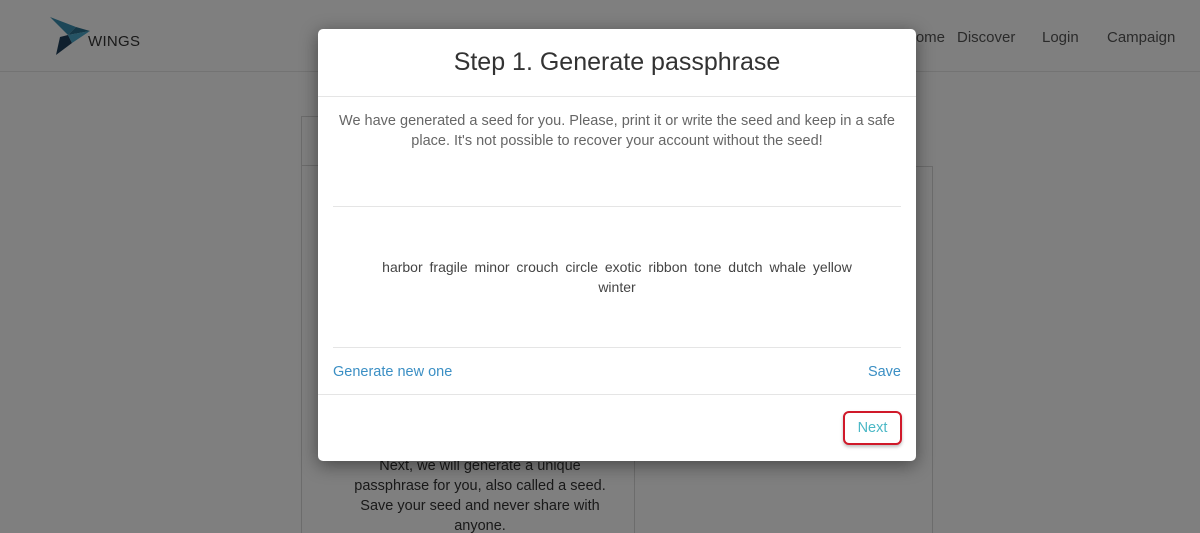  Describe the element at coordinates (872, 428) in the screenshot. I see `next-button: Next` at that location.